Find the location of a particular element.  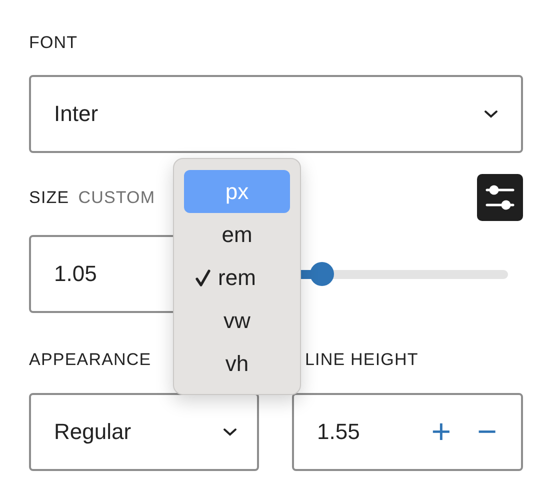

sliders-icon is located at coordinates (500, 197).